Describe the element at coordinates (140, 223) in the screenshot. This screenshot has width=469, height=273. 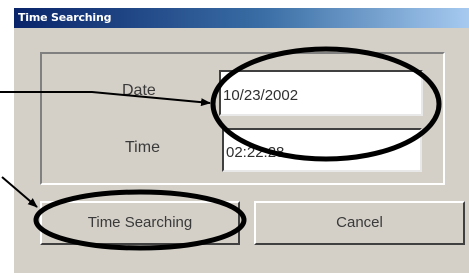
I see `time-searching-button: Time Searching` at that location.